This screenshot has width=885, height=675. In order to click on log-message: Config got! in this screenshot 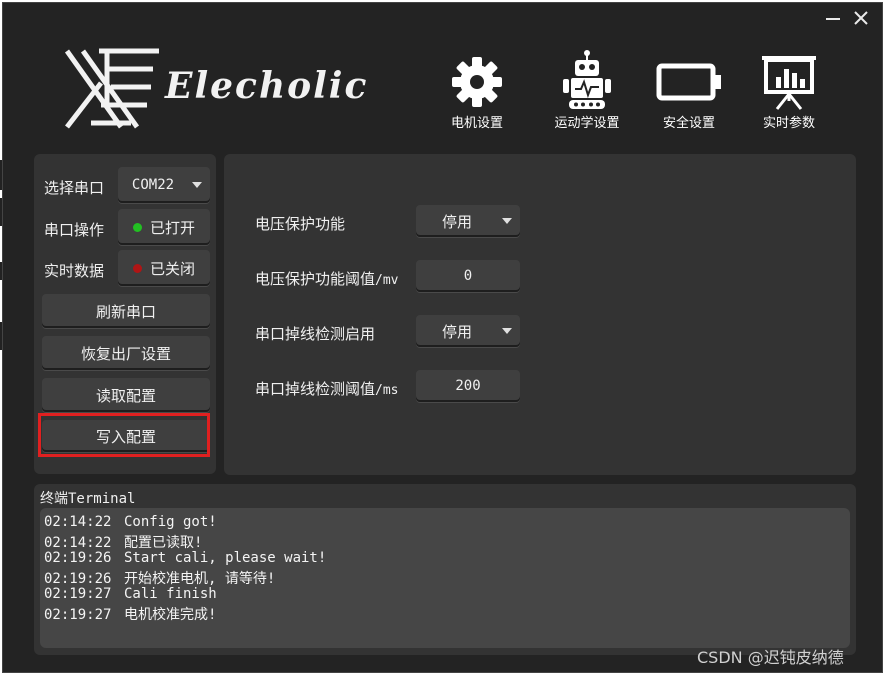, I will do `click(170, 522)`.